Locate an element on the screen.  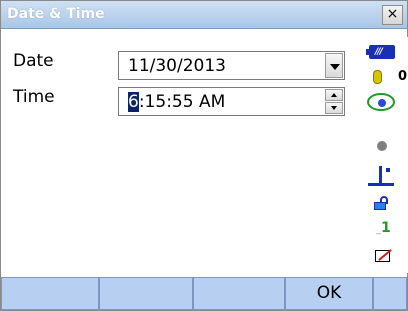
time-label: Time is located at coordinates (34, 97).